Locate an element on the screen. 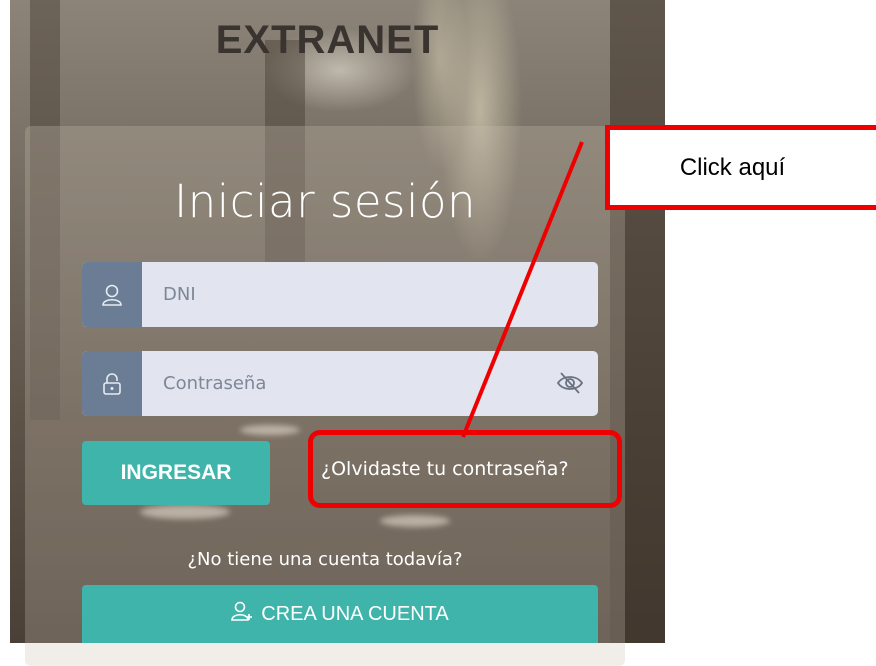 The image size is (876, 666). annotation-line is located at coordinates (522, 289).